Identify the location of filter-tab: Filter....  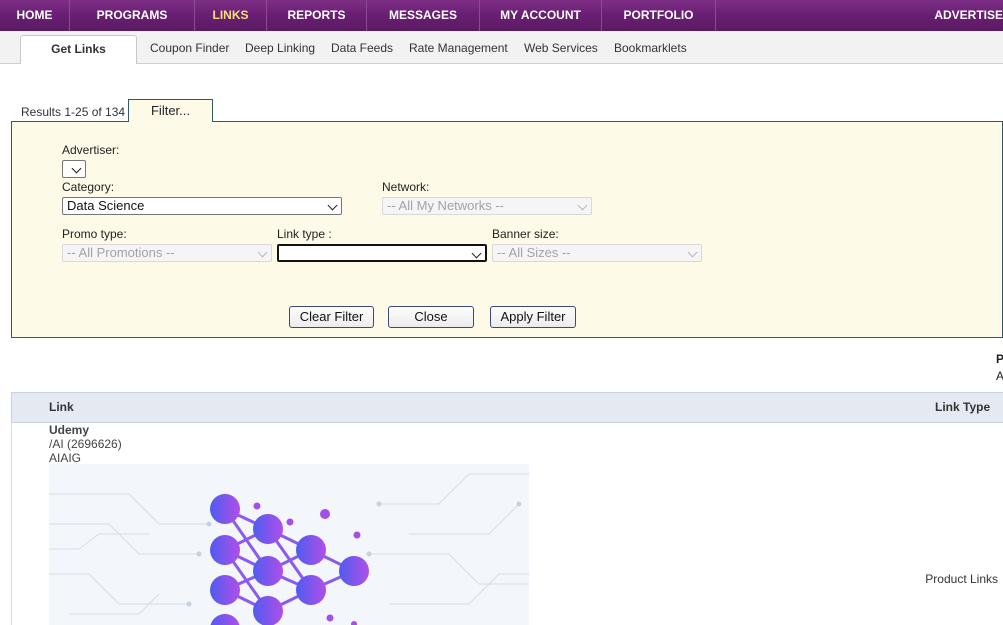
(170, 110).